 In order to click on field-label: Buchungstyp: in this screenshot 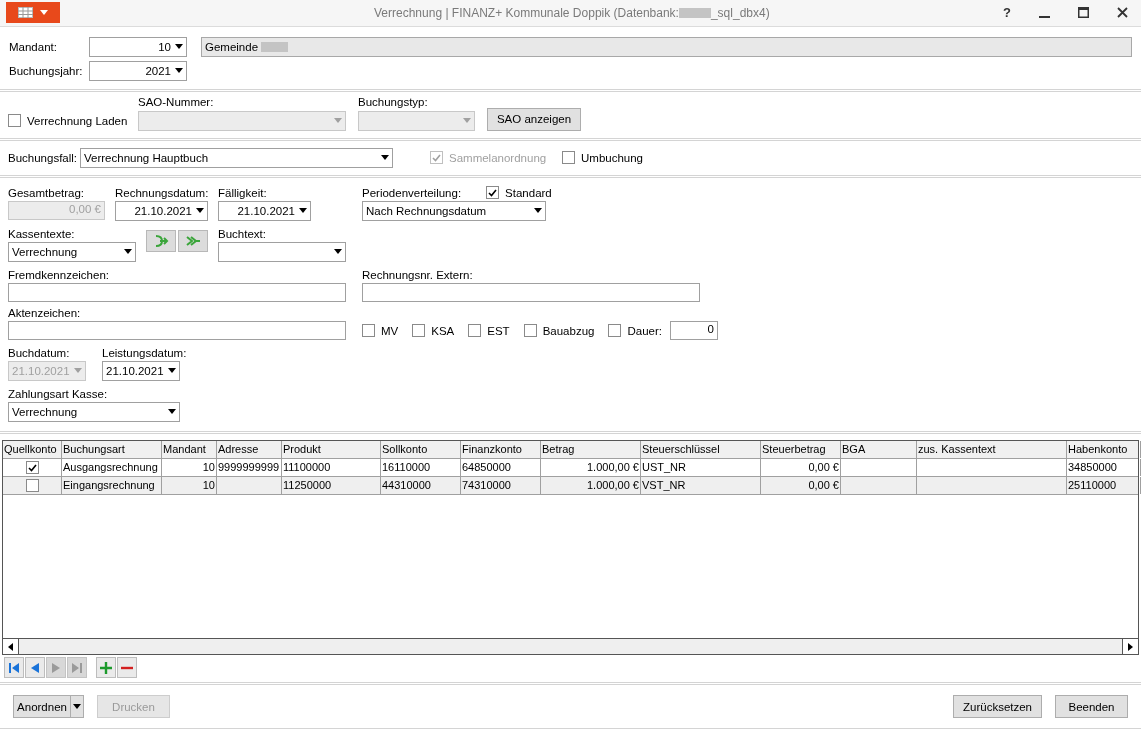, I will do `click(393, 101)`.